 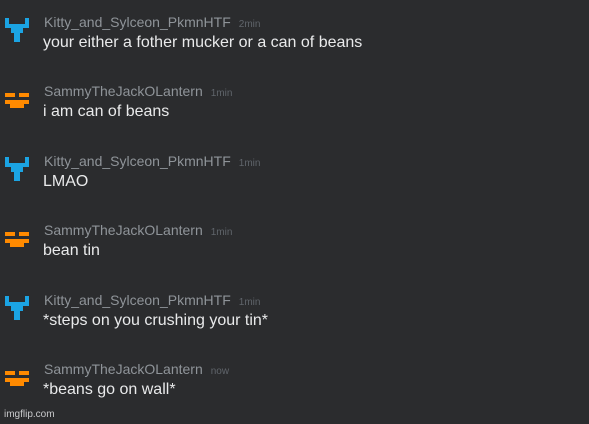 I want to click on message-text: *steps on you crushing your tin*, so click(x=156, y=320).